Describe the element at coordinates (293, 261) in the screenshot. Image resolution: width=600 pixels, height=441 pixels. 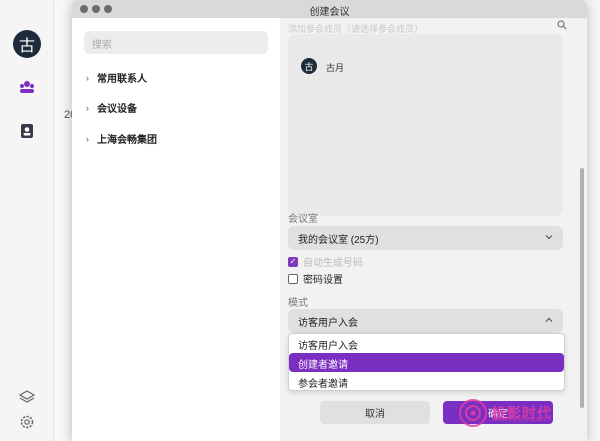
I see `auto-code-checkbox: ✓` at that location.